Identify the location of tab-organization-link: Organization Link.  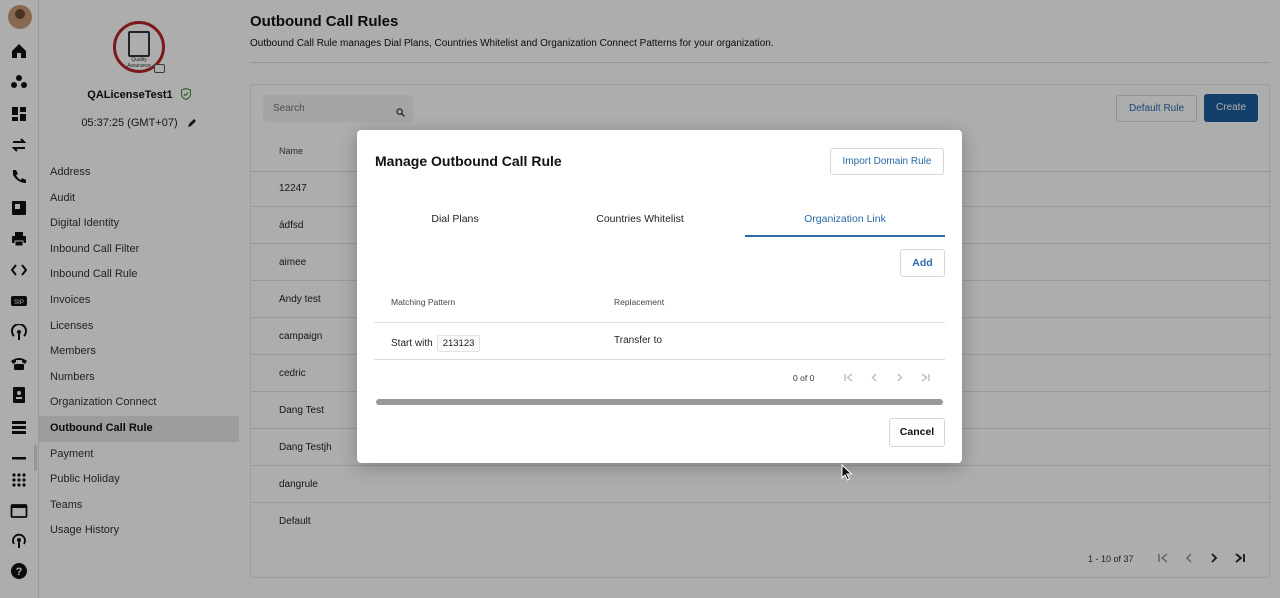
(845, 221).